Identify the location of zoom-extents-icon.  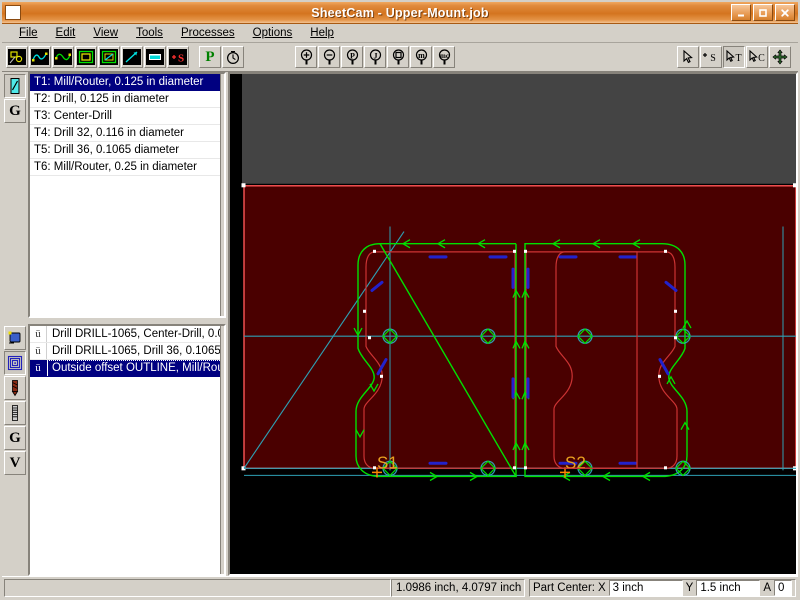
(398, 57).